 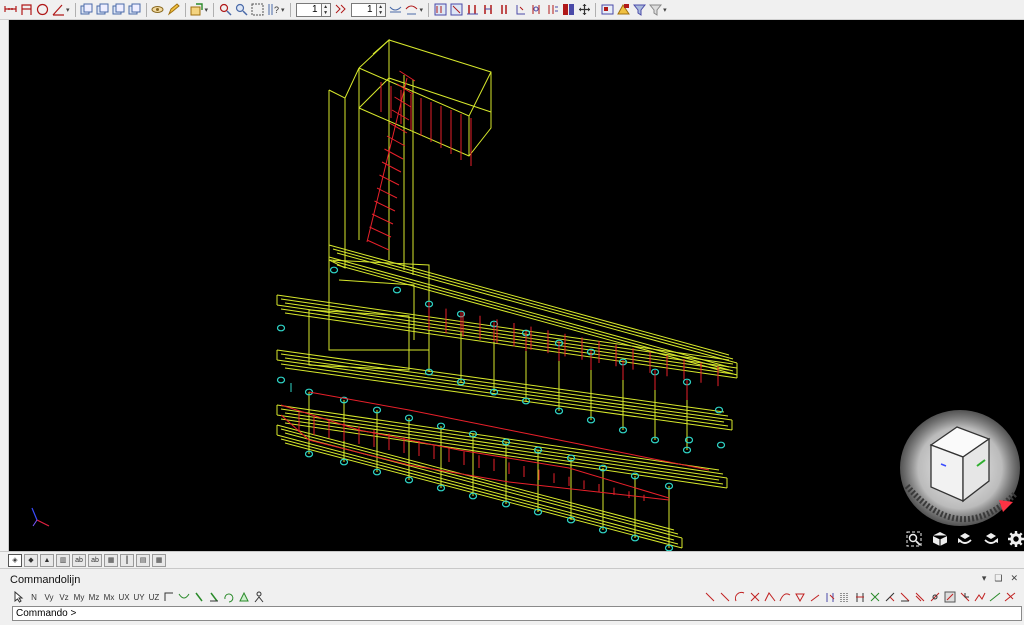 I want to click on measure-line-icon, so click(x=995, y=597).